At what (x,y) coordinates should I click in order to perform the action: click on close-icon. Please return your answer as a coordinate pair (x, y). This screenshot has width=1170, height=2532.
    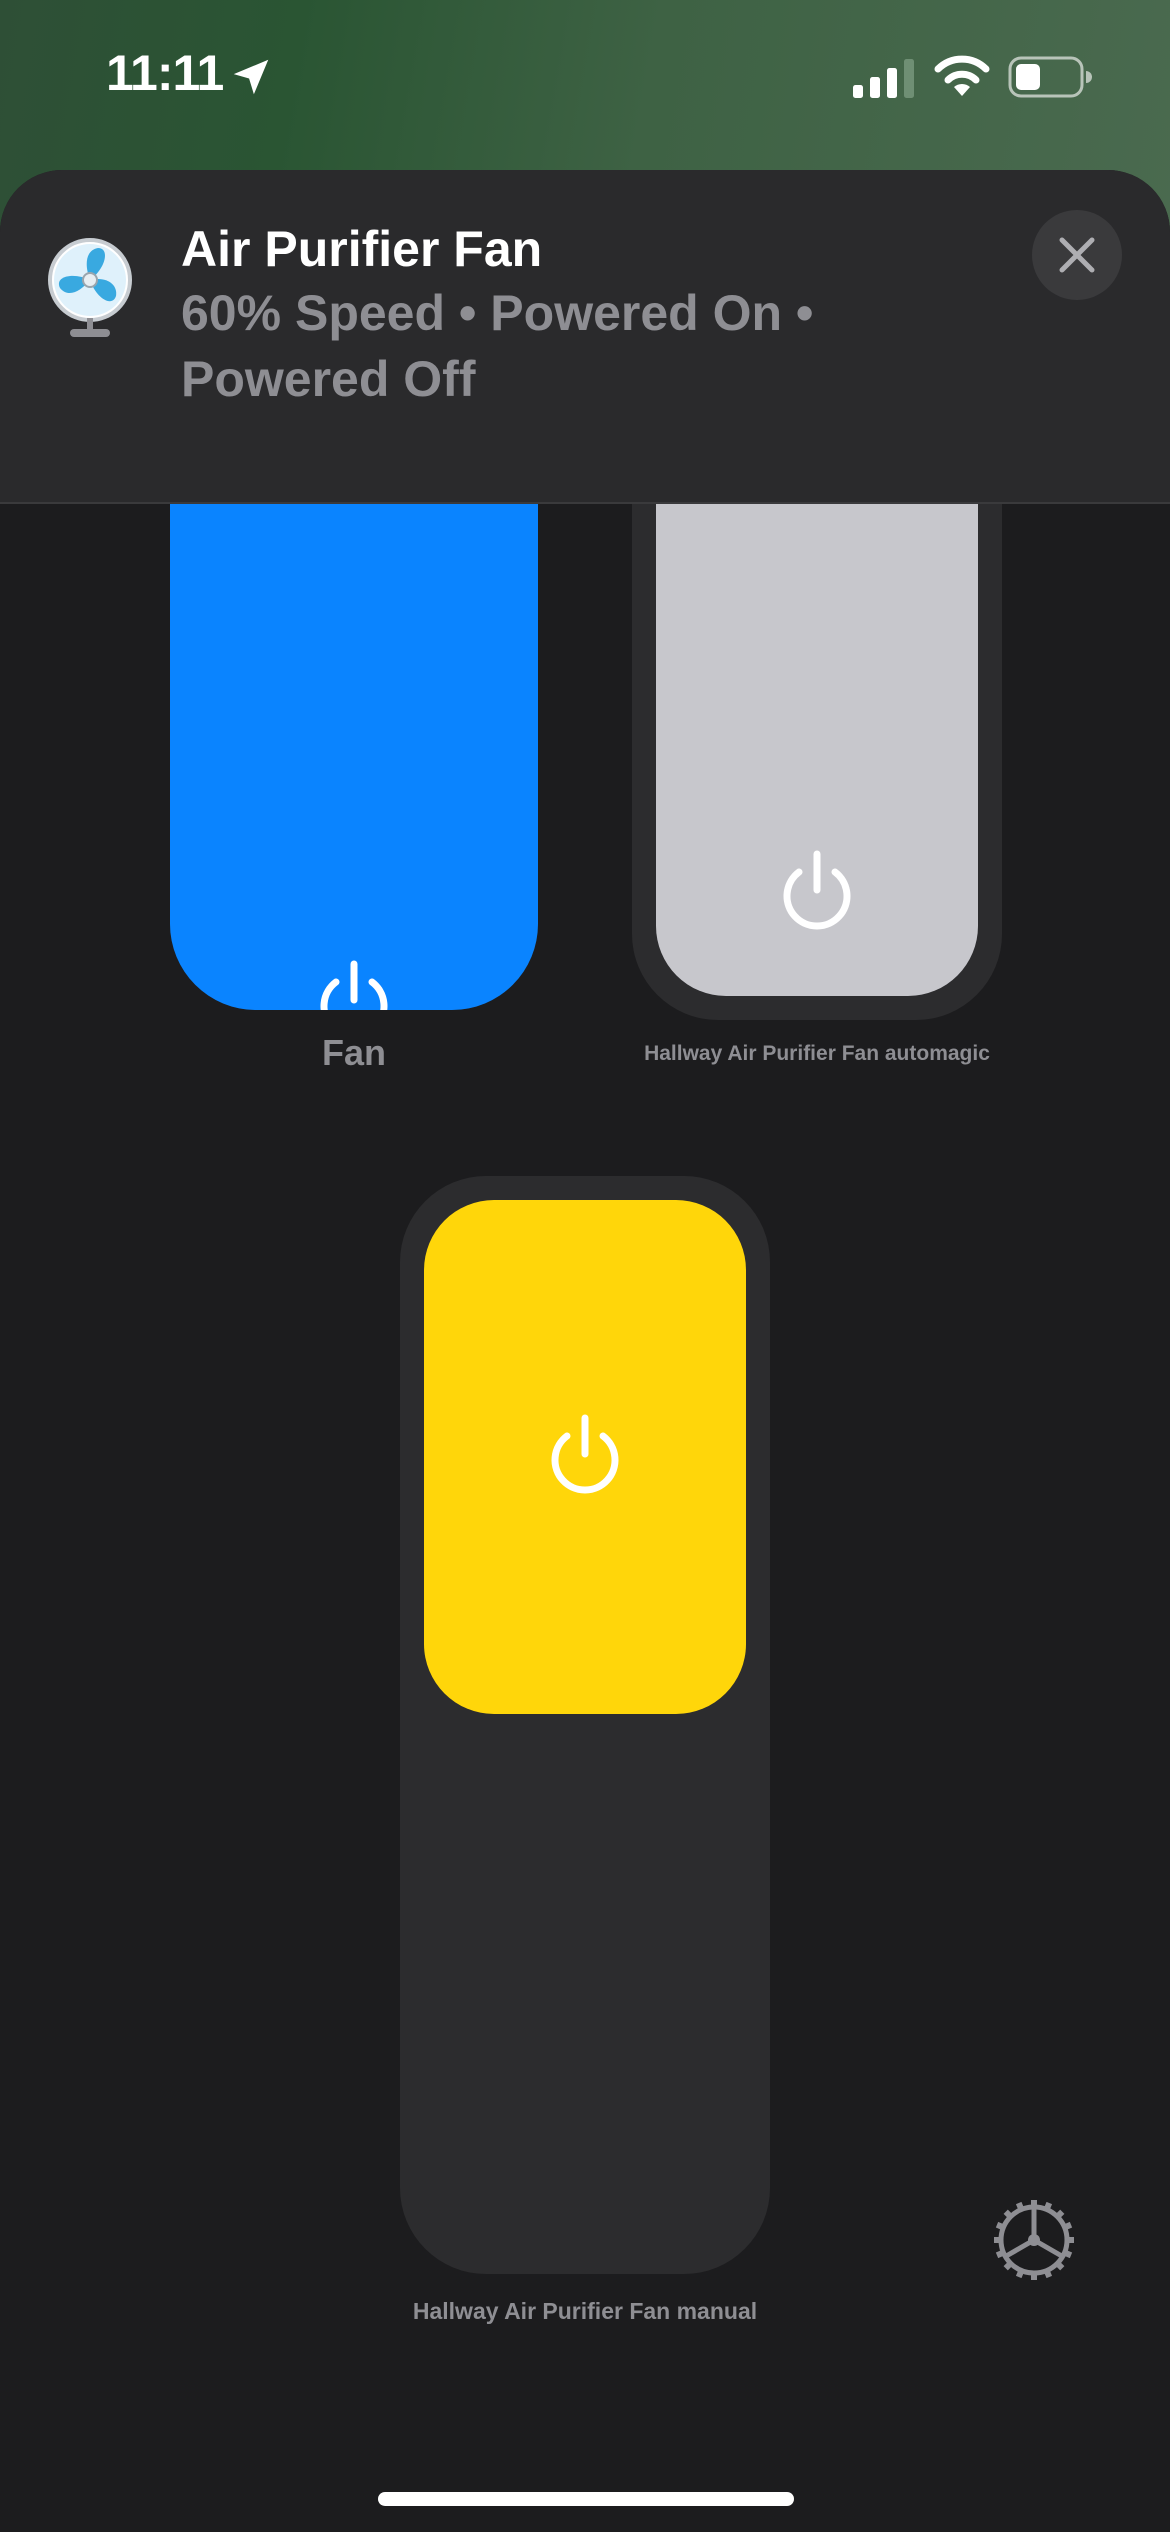
    Looking at the image, I should click on (1077, 255).